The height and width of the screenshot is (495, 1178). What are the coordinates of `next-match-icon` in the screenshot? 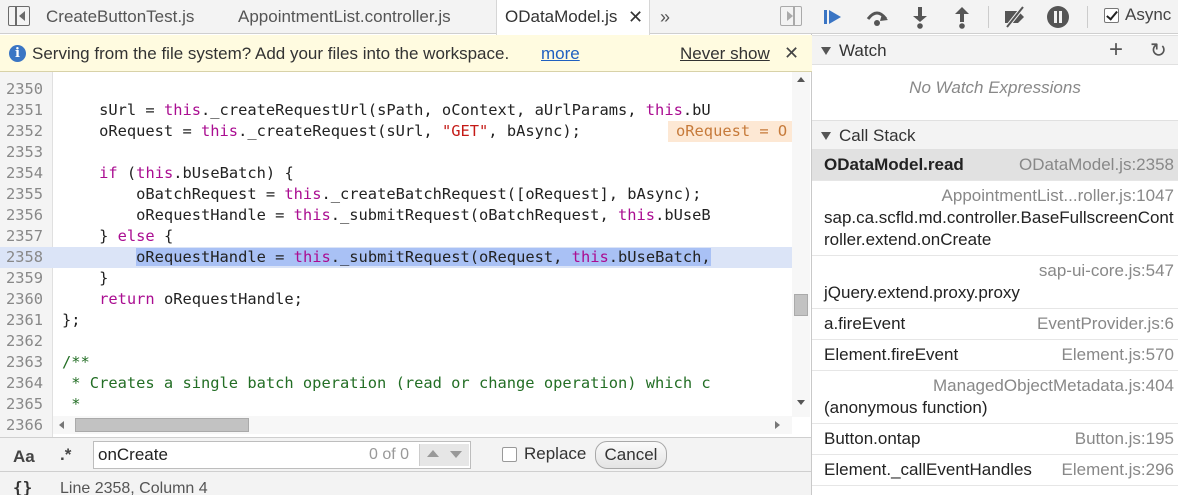 It's located at (456, 454).